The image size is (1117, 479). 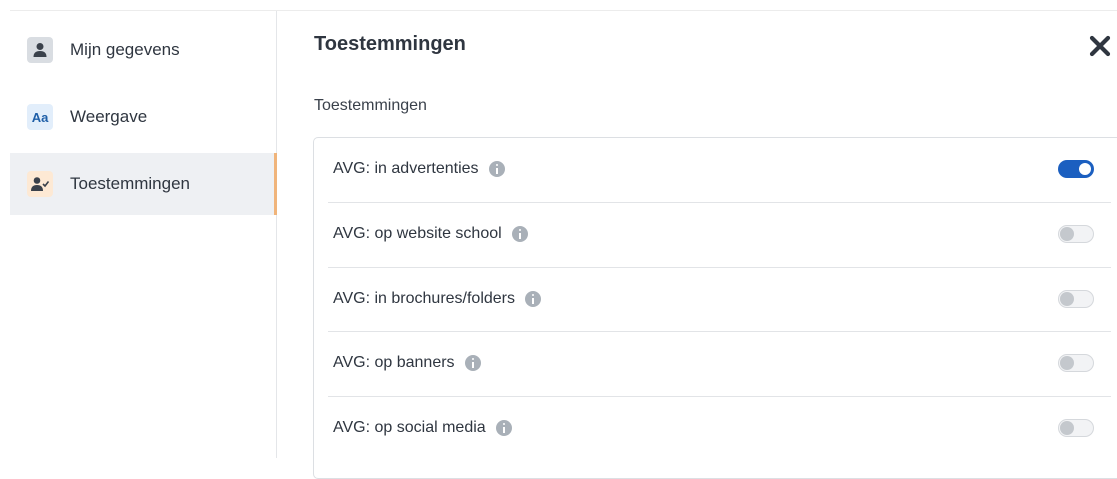 What do you see at coordinates (109, 116) in the screenshot?
I see `sidebar-item-label: Weergave` at bounding box center [109, 116].